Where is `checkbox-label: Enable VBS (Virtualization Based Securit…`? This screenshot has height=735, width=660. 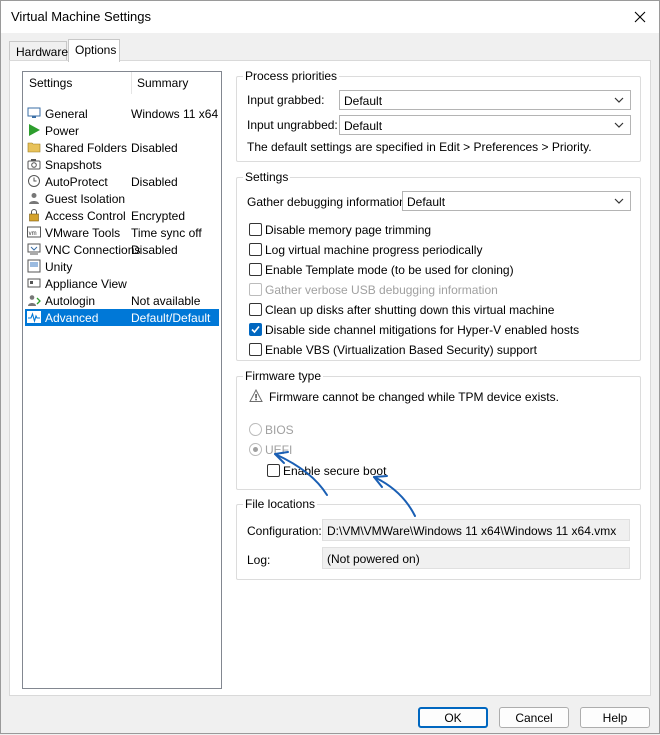
checkbox-label: Enable VBS (Virtualization Based Securit… is located at coordinates (401, 350).